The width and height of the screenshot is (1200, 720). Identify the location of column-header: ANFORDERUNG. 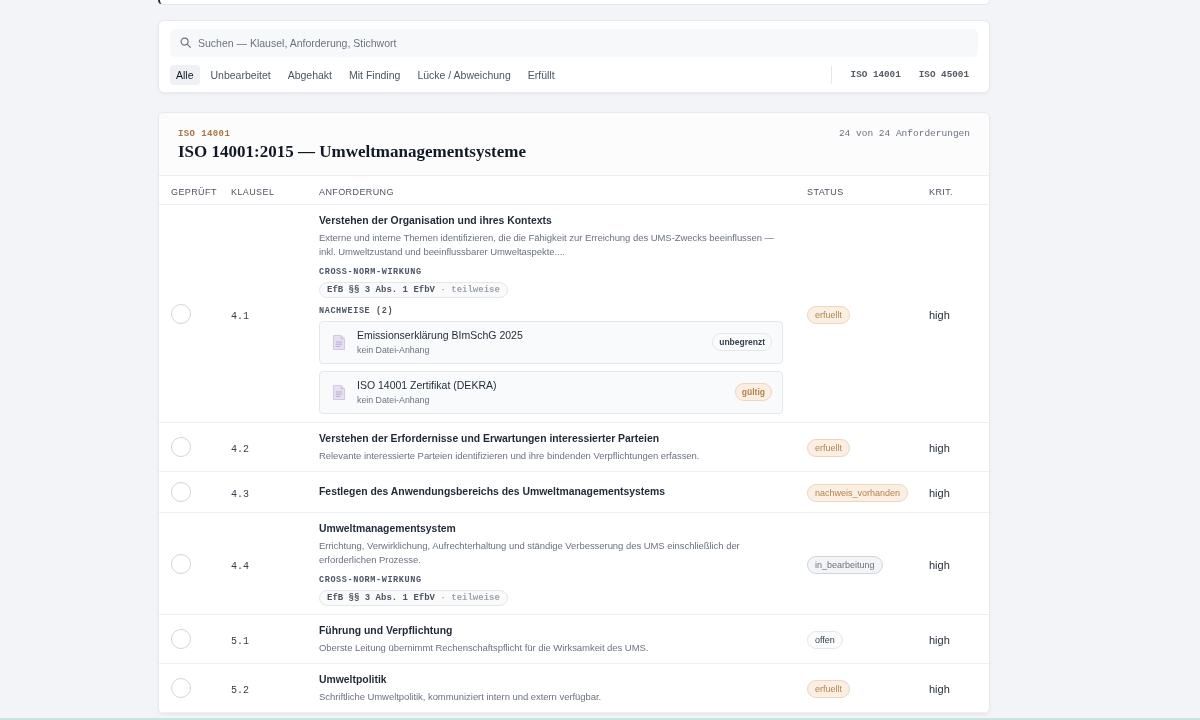
(356, 192).